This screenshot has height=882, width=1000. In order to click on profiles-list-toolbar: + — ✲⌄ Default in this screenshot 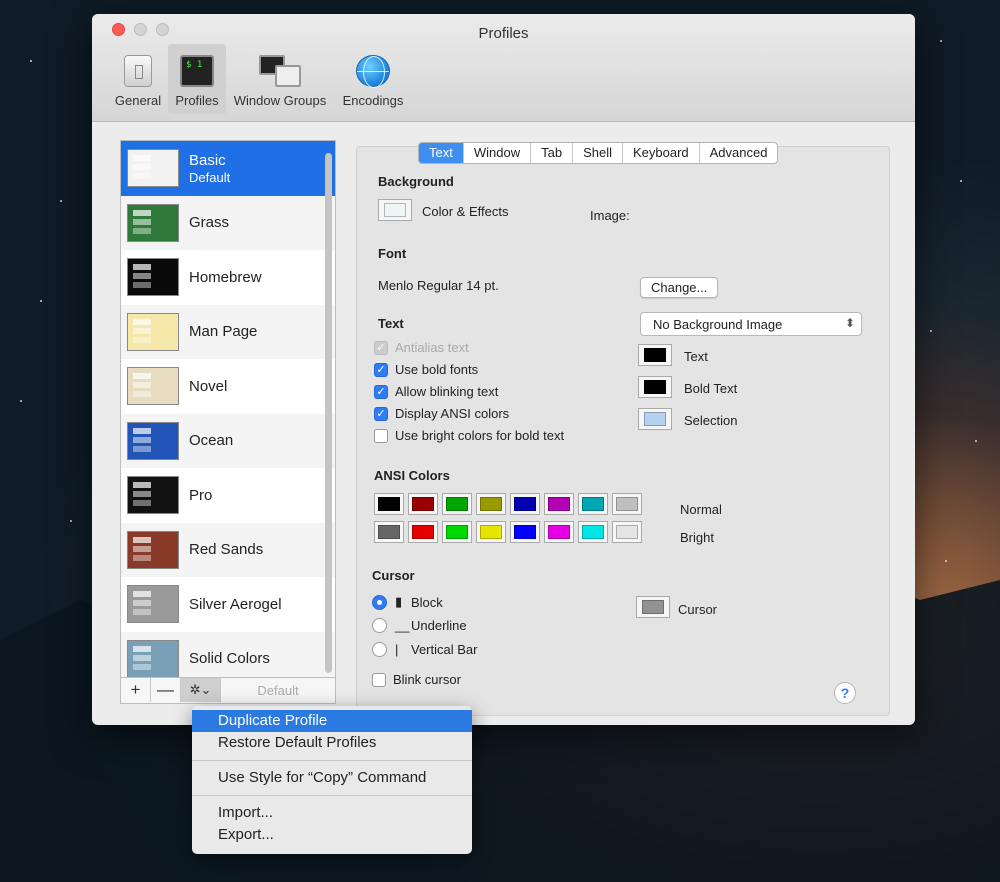, I will do `click(228, 691)`.